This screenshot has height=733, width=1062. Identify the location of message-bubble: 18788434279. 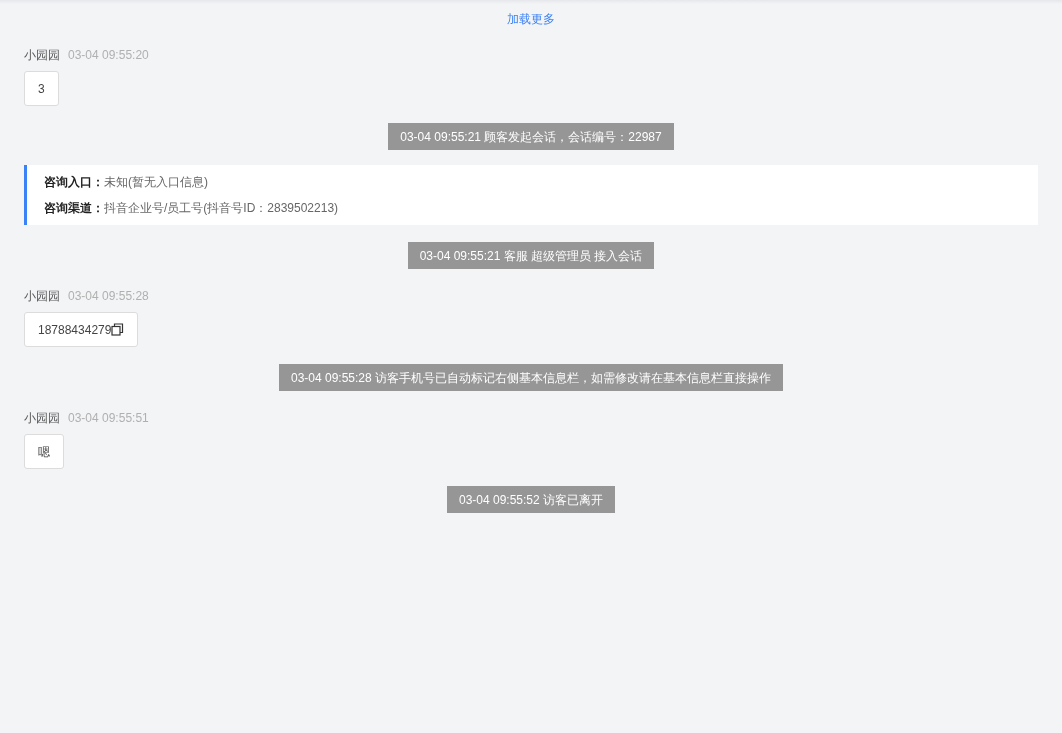
(81, 329).